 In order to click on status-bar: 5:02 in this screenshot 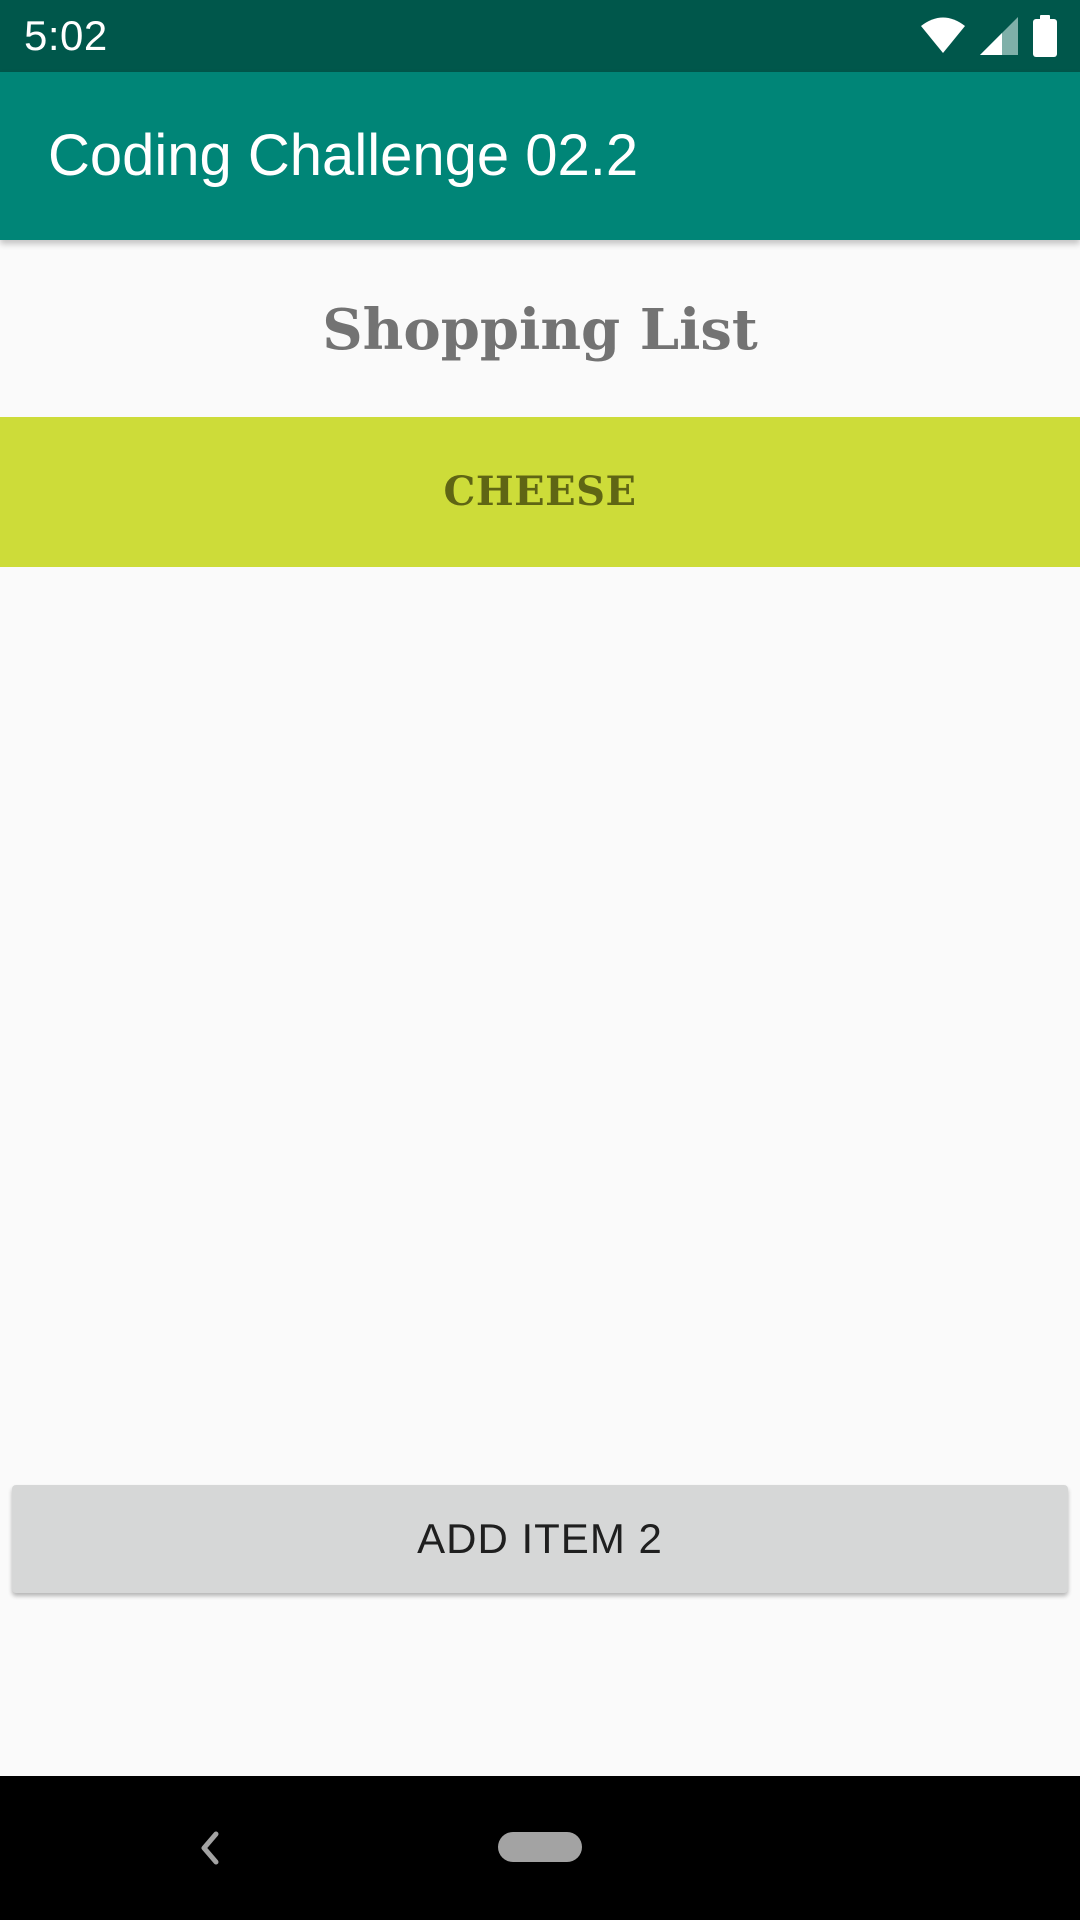, I will do `click(540, 36)`.